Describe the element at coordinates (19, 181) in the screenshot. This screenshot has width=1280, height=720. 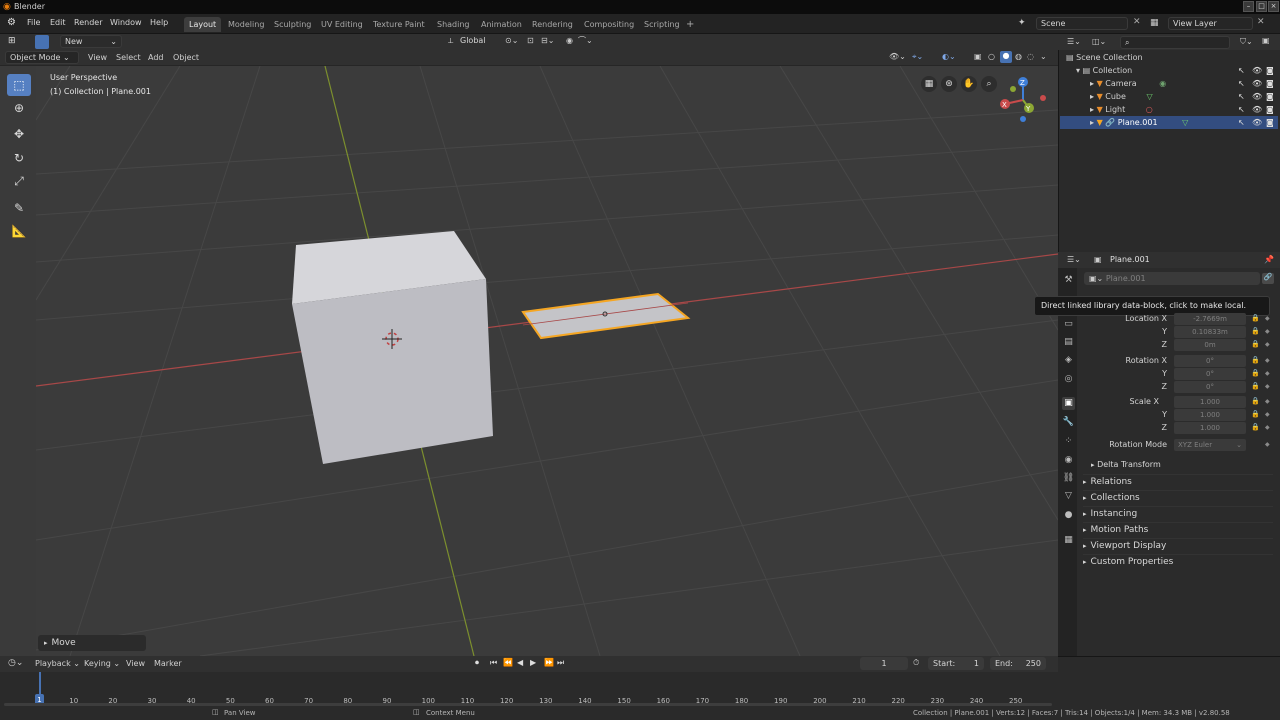
I see `scale-tool: ⤢` at that location.